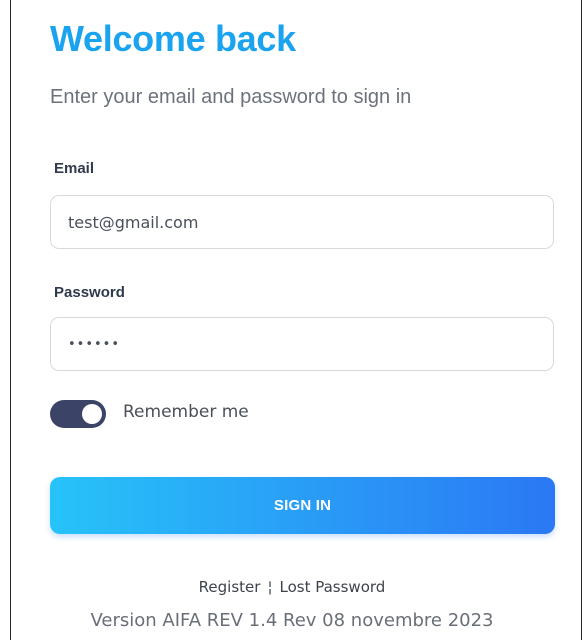  I want to click on sign-in-button: SIGN IN, so click(302, 505).